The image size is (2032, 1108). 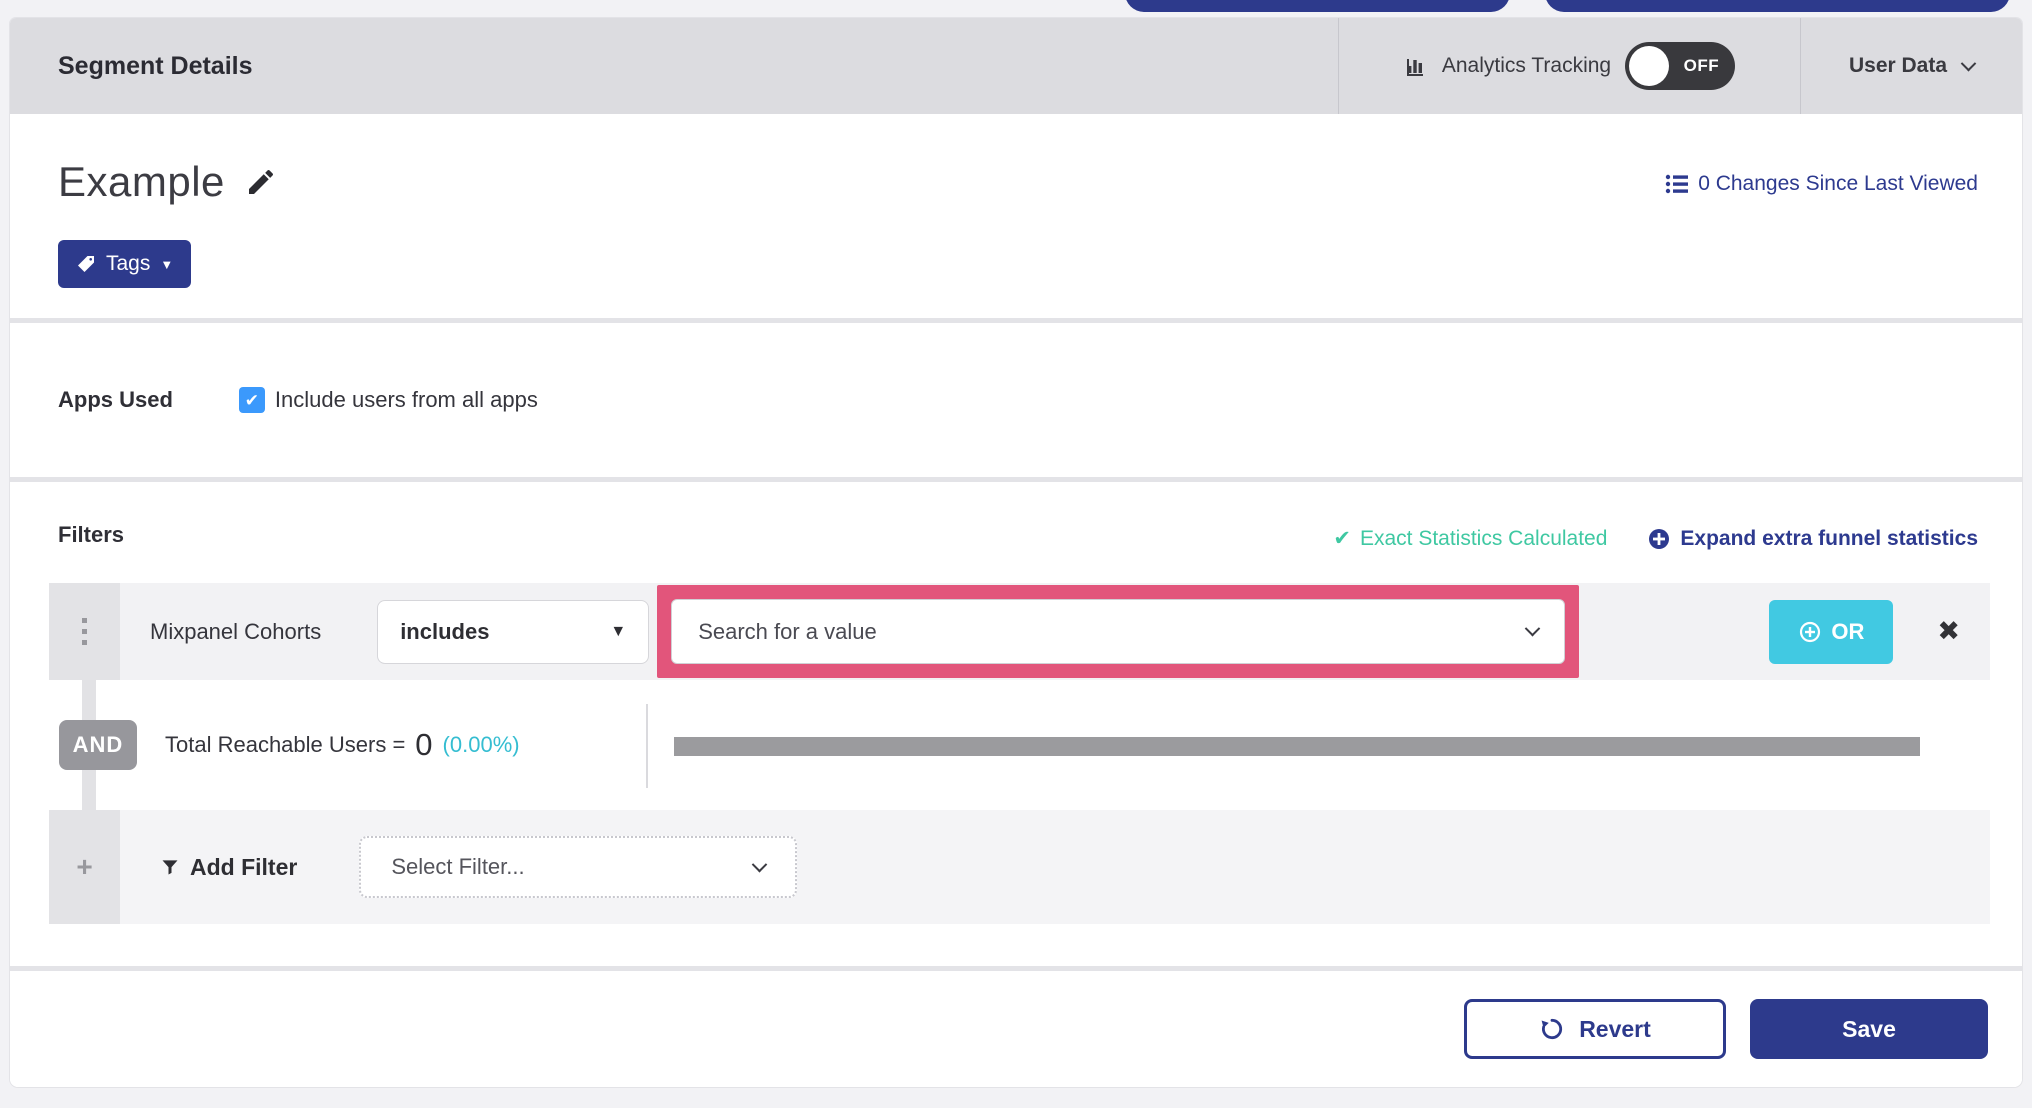 What do you see at coordinates (1777, 6) in the screenshot?
I see `background-tab-right` at bounding box center [1777, 6].